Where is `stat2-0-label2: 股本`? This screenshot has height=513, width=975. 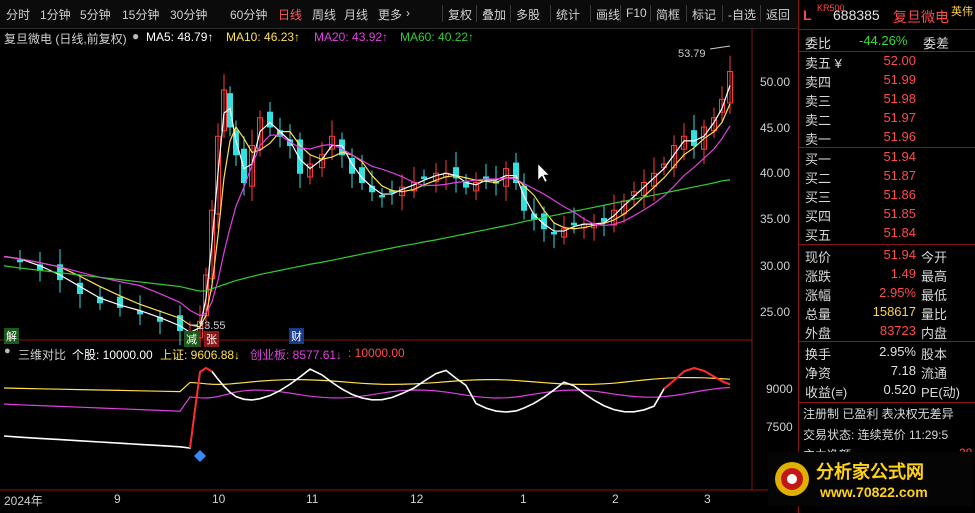
stat2-0-label2: 股本 is located at coordinates (934, 354).